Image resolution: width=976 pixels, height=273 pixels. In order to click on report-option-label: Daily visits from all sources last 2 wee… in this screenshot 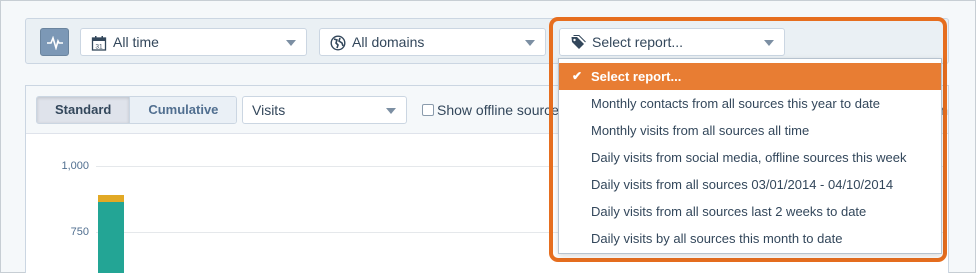, I will do `click(729, 211)`.